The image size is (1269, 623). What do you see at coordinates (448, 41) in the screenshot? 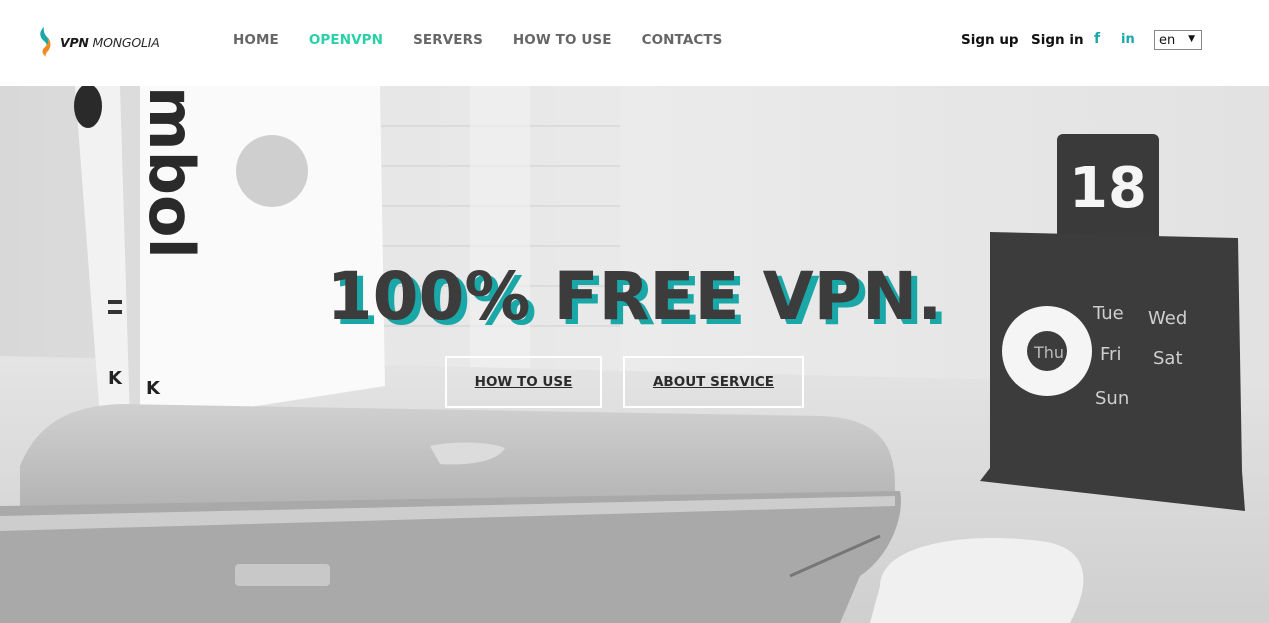
I see `nav-item-servers: SERVERS` at bounding box center [448, 41].